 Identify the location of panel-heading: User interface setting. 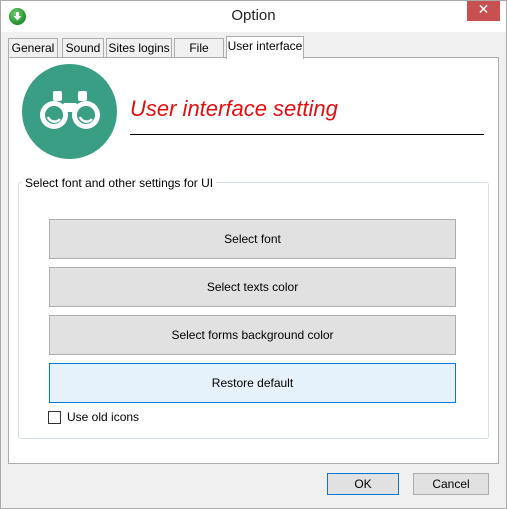
(234, 108).